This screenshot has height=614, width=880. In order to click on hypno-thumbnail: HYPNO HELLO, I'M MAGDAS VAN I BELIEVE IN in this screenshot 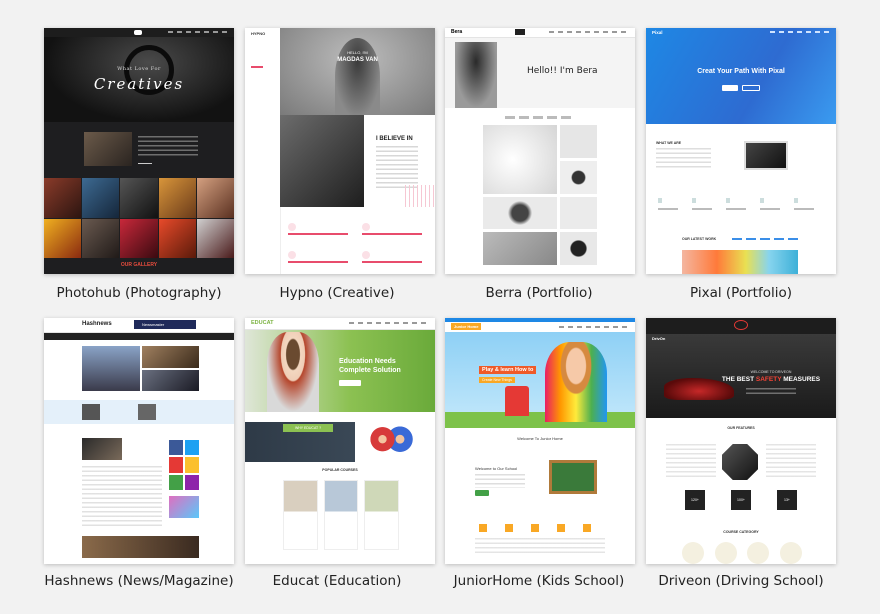, I will do `click(340, 151)`.